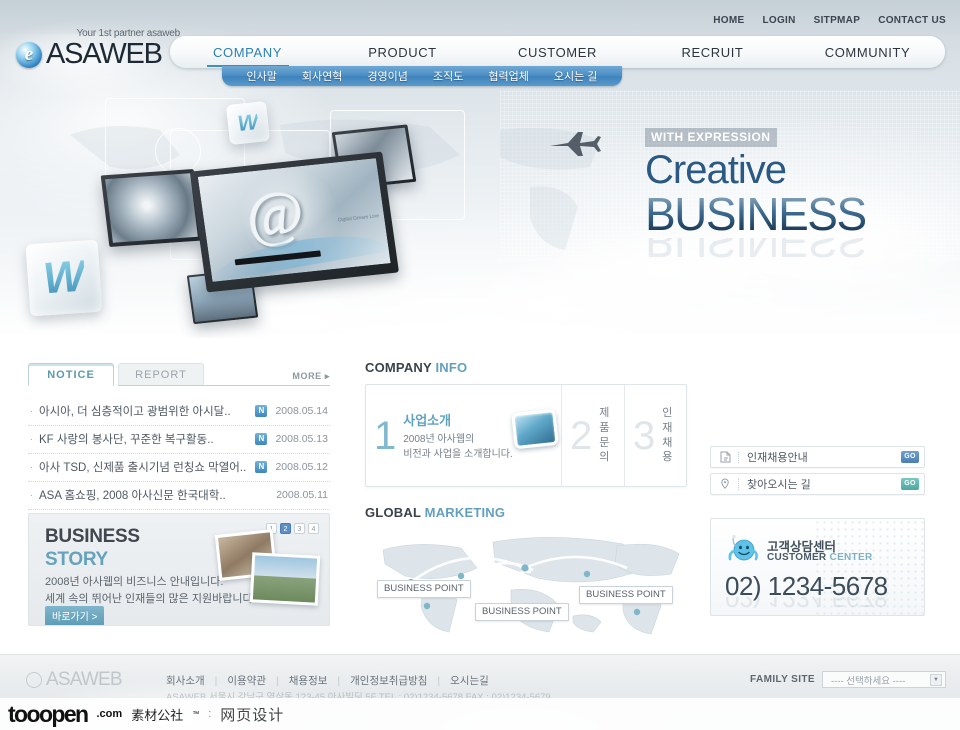  I want to click on footer-link-directions: 오시는길, so click(469, 680).